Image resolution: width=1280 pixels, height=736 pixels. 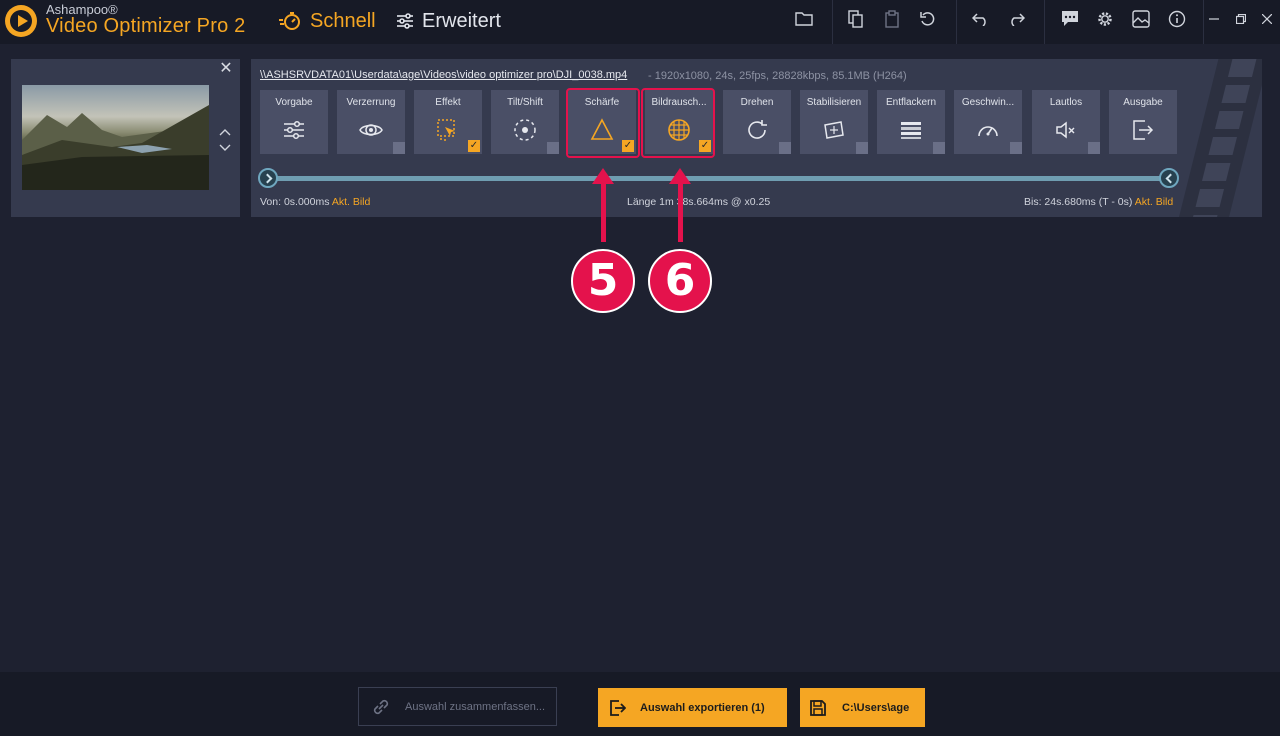 I want to click on timeline-end-handle, so click(x=1169, y=178).